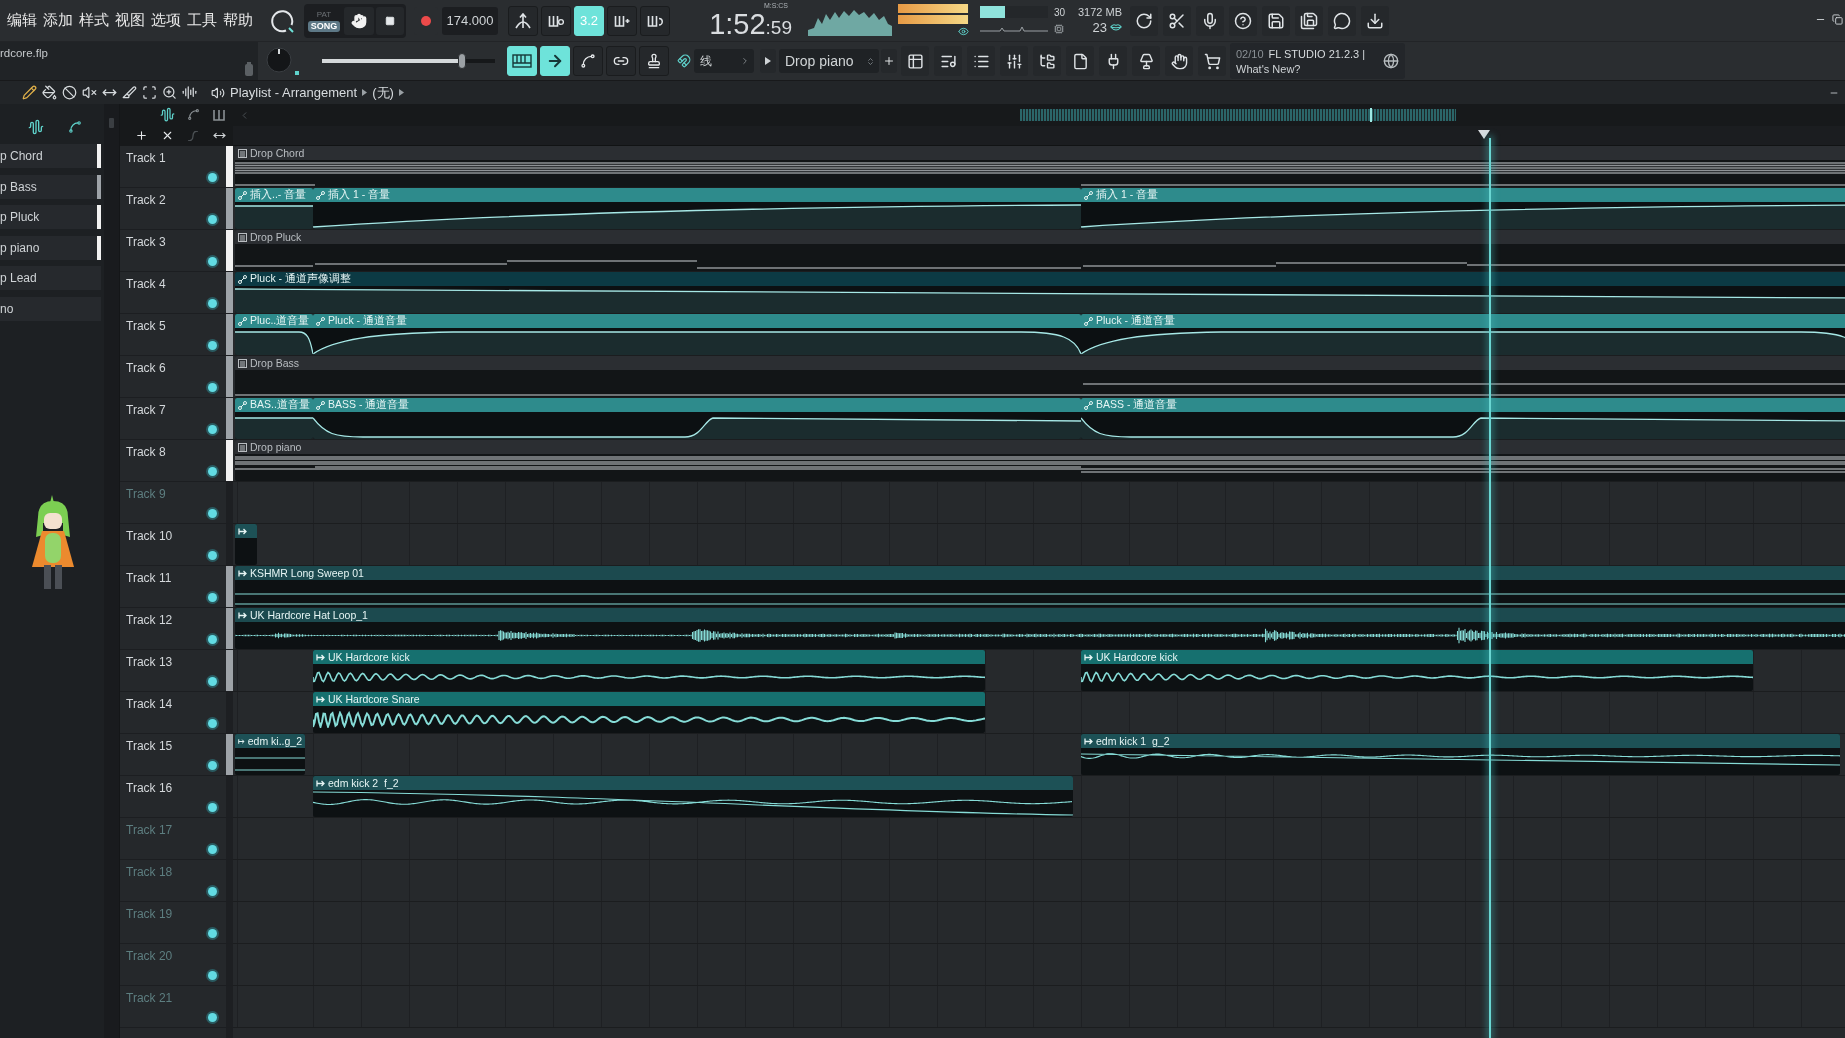 This screenshot has height=1038, width=1845. Describe the element at coordinates (149, 788) in the screenshot. I see `track-name: Track 16` at that location.